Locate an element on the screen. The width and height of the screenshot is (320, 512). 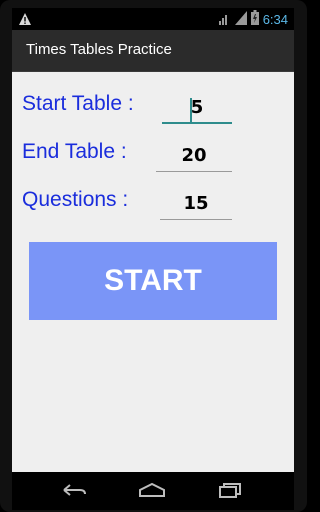
start-table-input: 5 is located at coordinates (197, 109).